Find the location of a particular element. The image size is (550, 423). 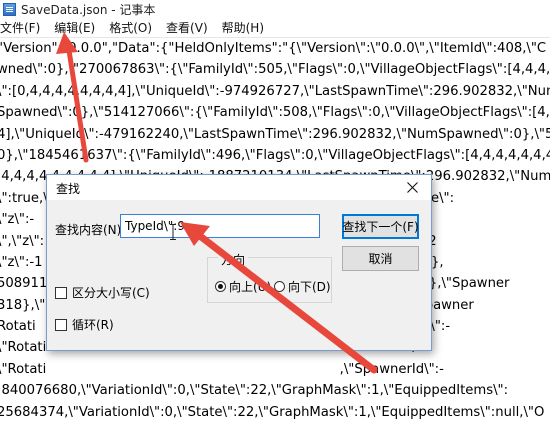

menu-help: 帮助(H) is located at coordinates (243, 28).